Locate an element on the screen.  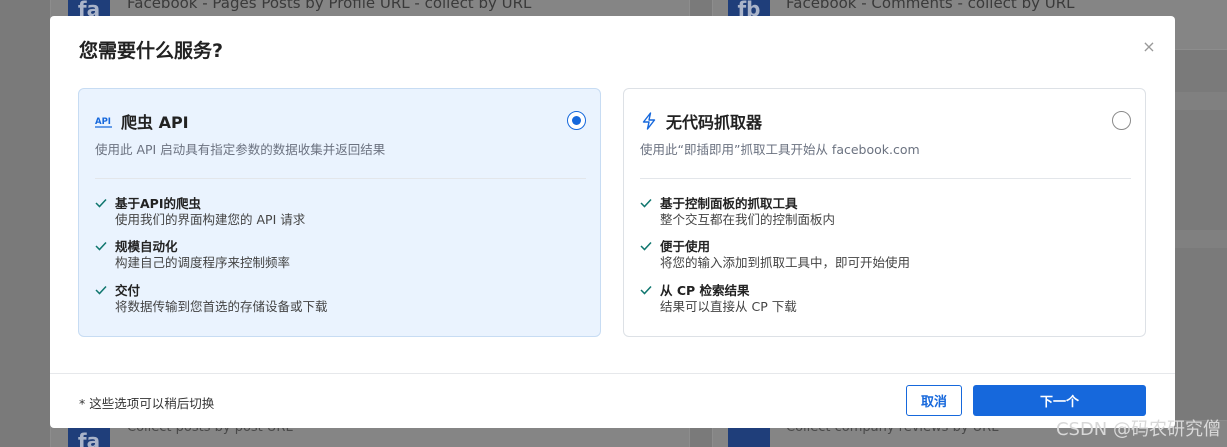
feature-subtitle: 使用我们的界面构建您的 API 请求 is located at coordinates (210, 219).